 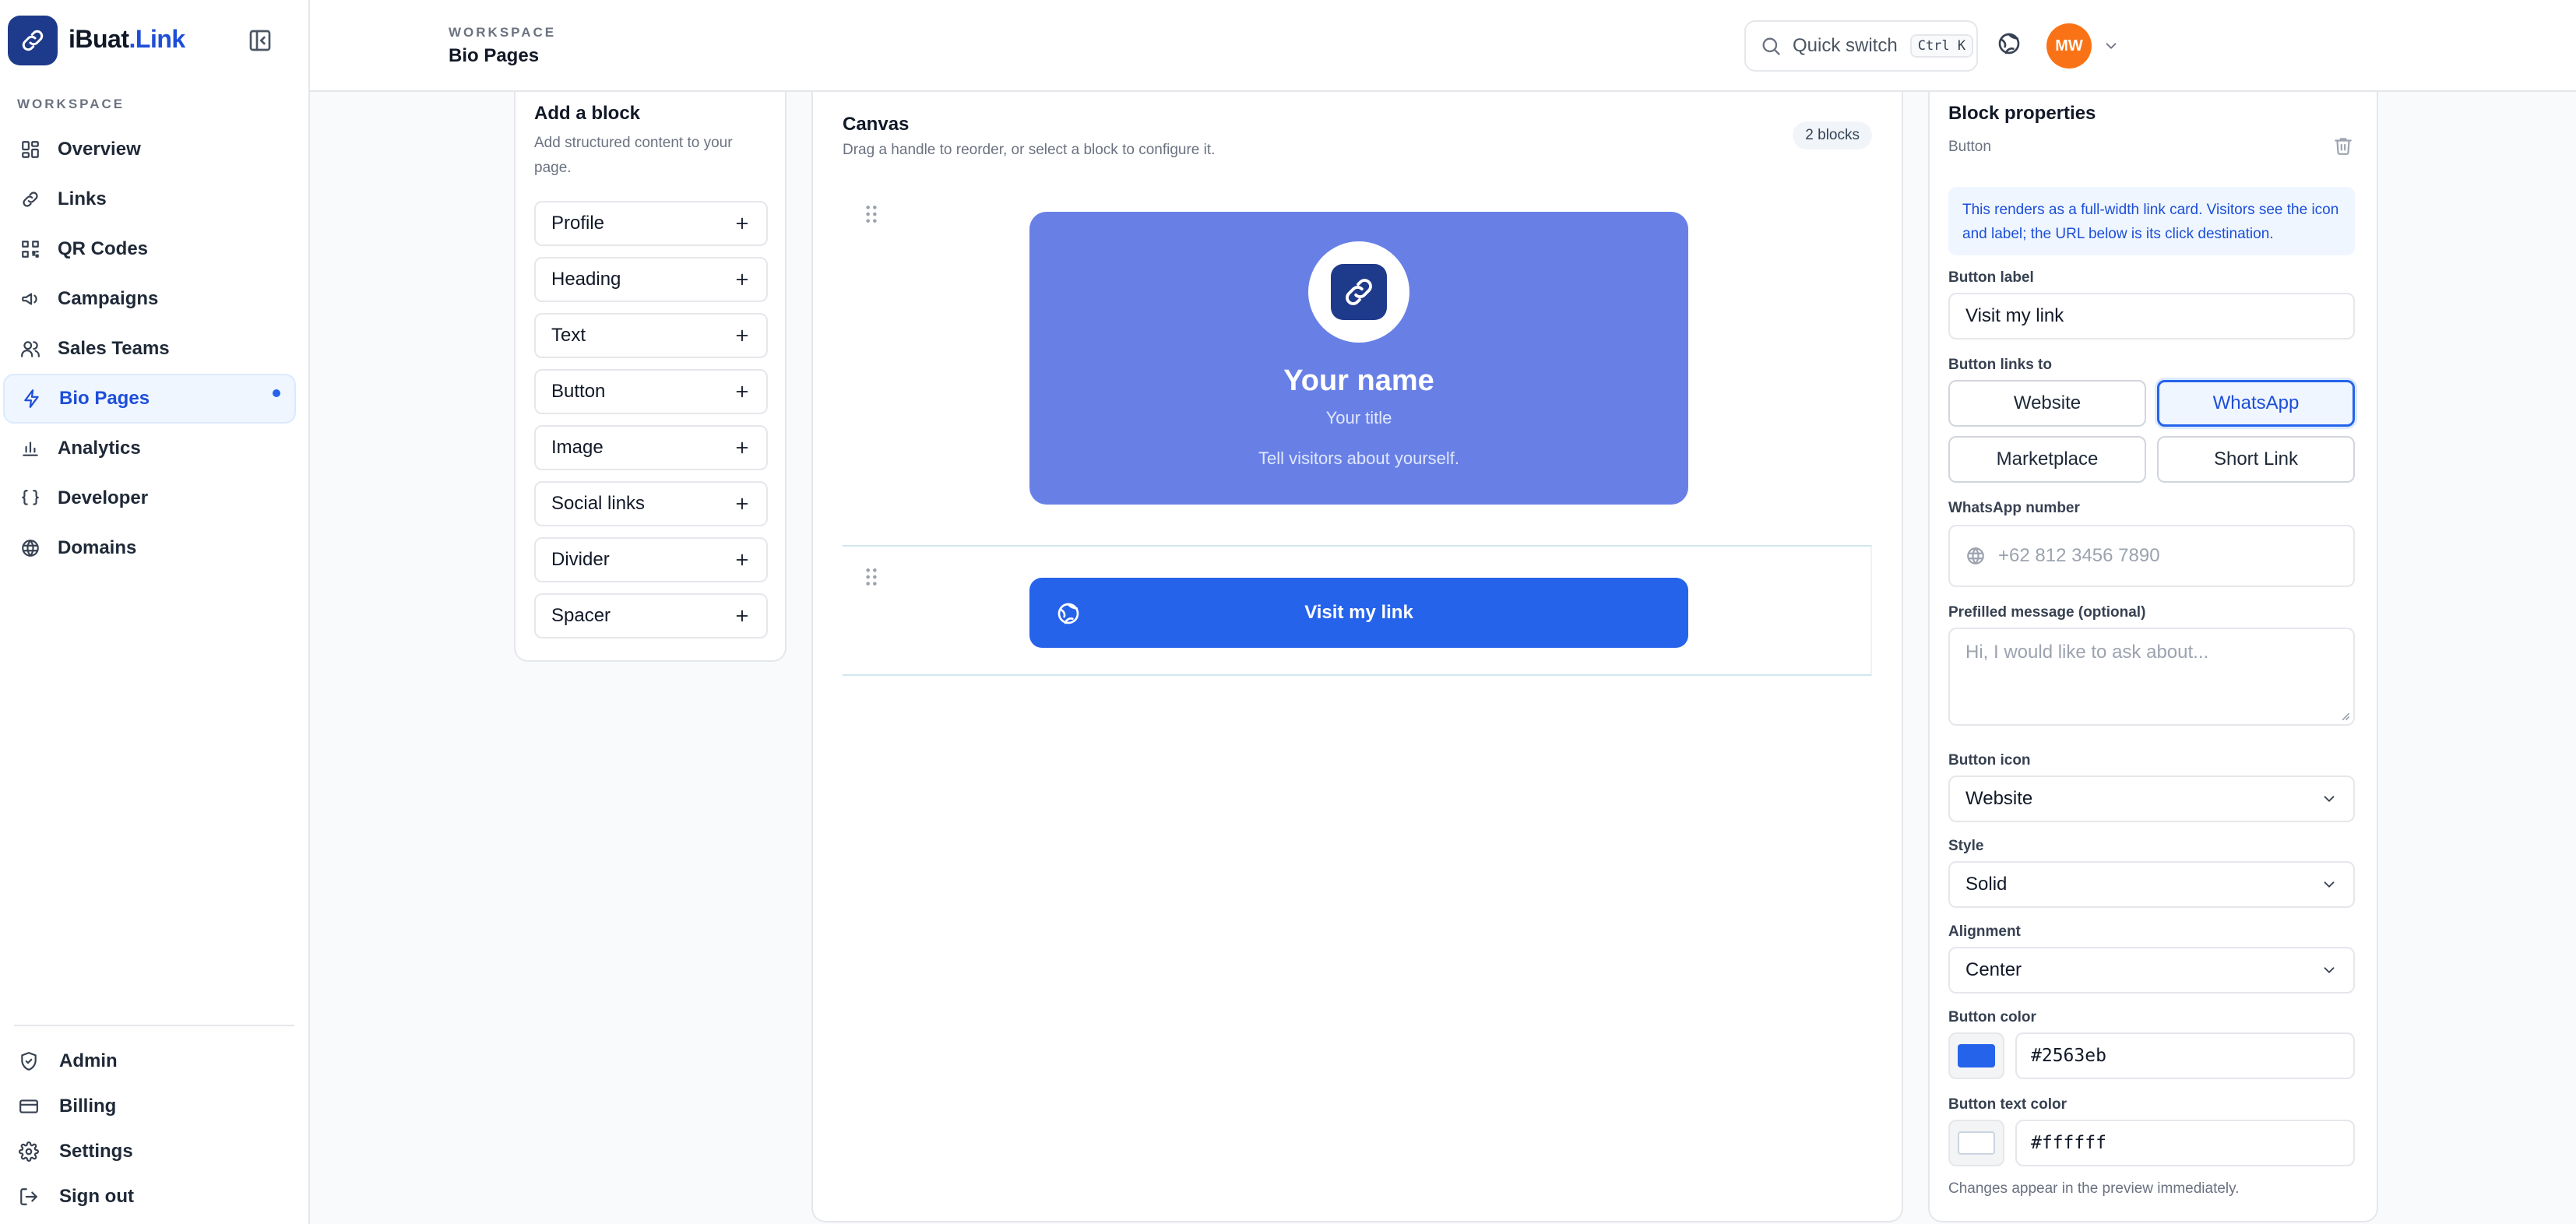 I want to click on alignment-label: Alignment, so click(x=1984, y=932).